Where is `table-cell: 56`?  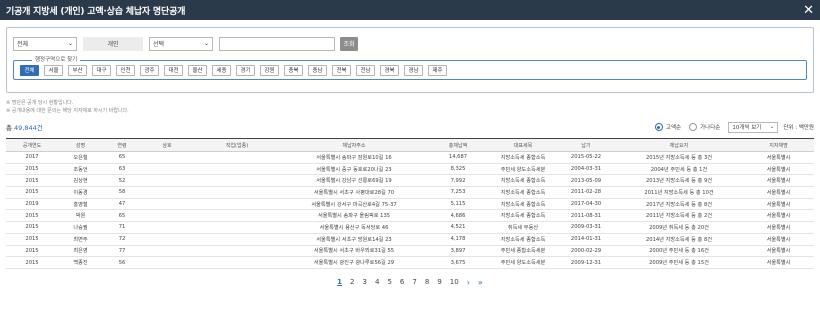 table-cell: 56 is located at coordinates (122, 262).